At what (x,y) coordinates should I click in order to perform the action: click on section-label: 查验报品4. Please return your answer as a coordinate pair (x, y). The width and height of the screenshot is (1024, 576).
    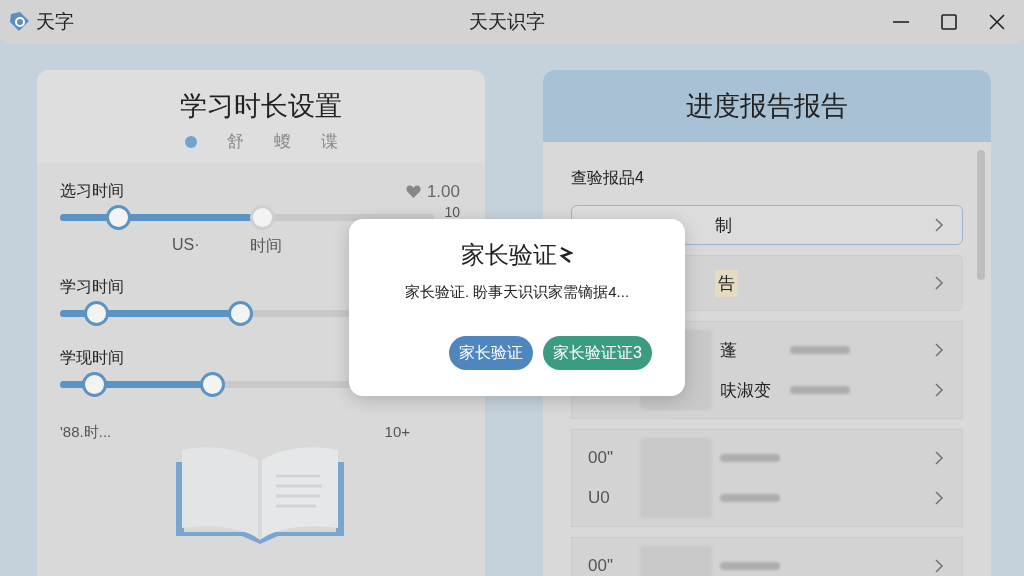
    Looking at the image, I should click on (608, 178).